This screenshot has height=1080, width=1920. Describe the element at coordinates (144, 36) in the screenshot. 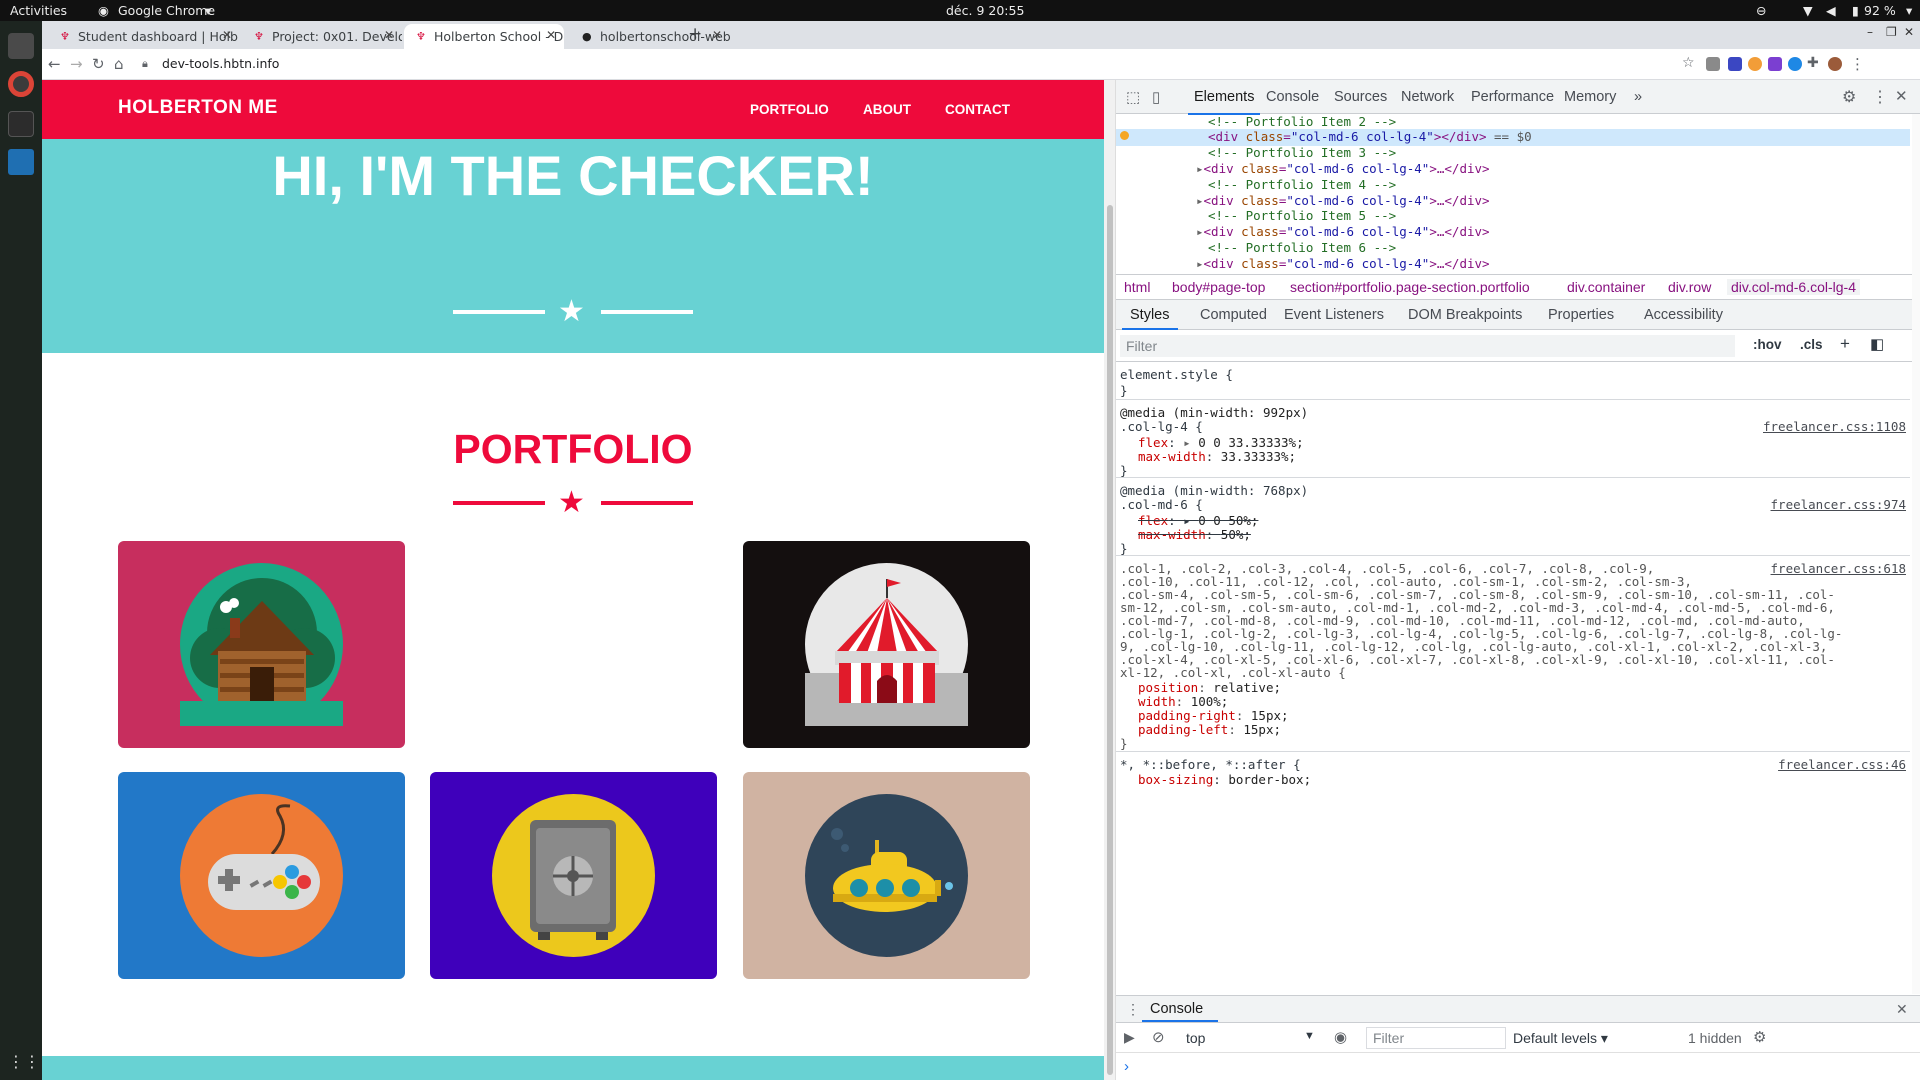

I see `tab-student-dashboard: ♆ Student dashboard | Holb ✕` at that location.